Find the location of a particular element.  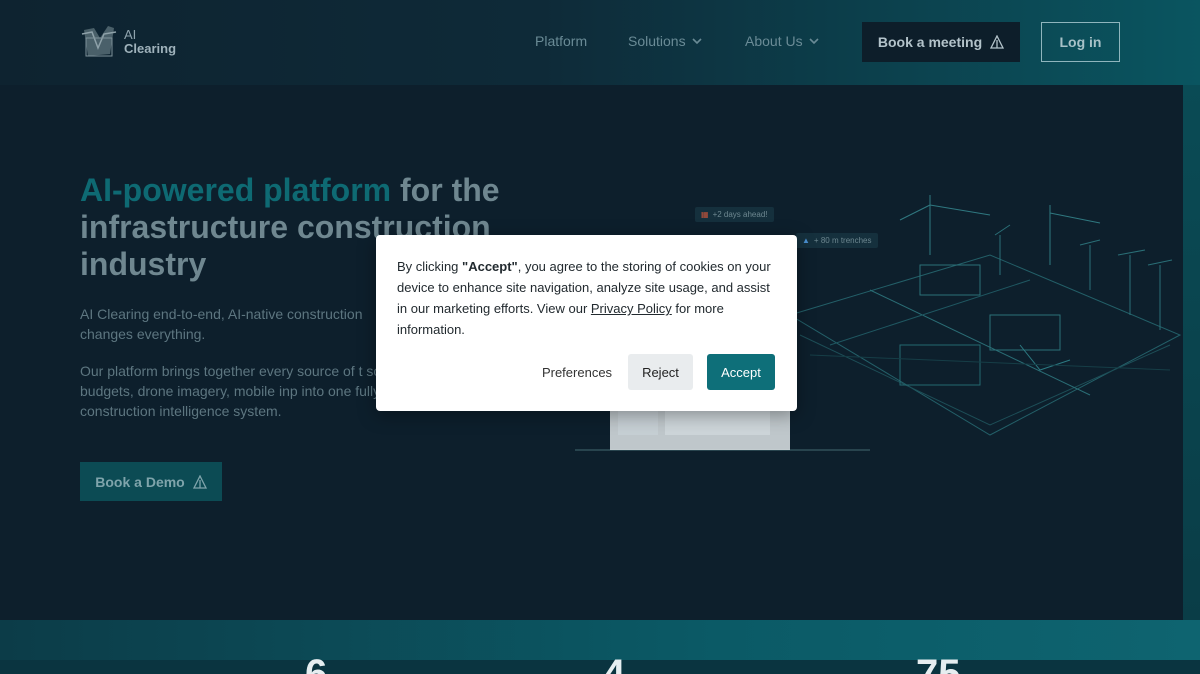

cookie-accept-button: Accept is located at coordinates (741, 372).